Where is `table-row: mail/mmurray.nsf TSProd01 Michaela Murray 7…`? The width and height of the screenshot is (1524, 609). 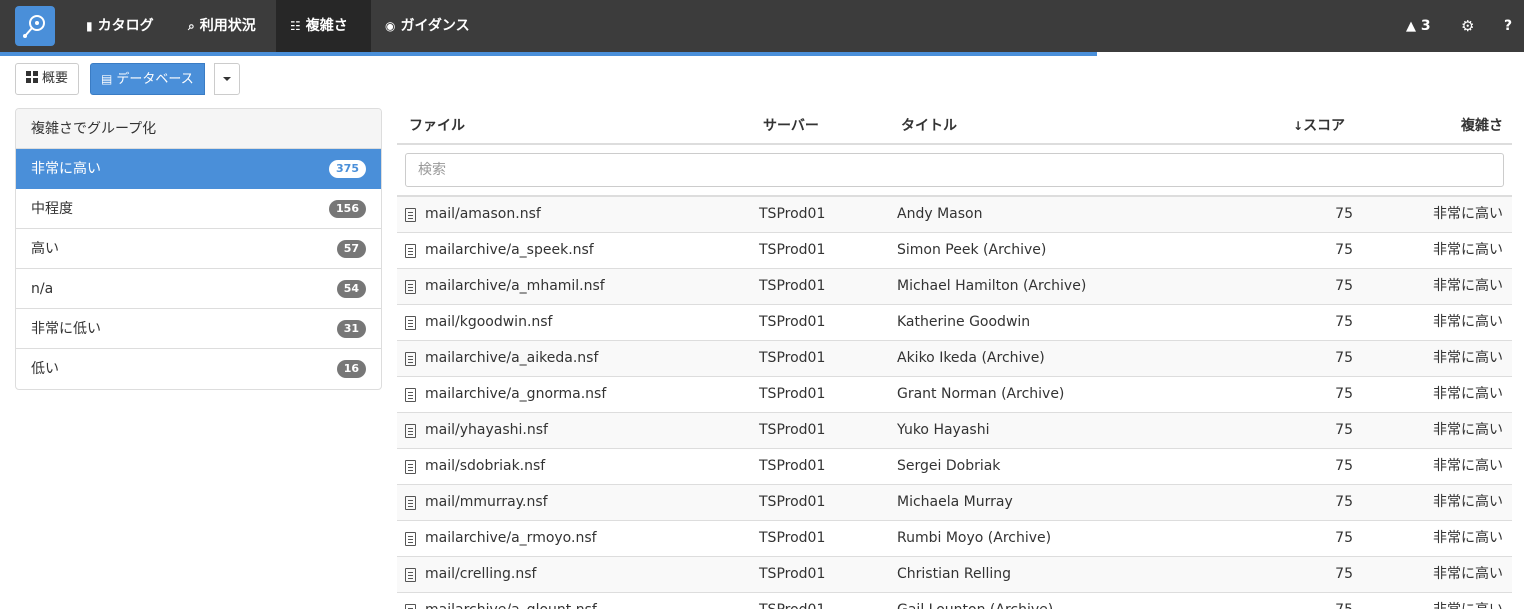 table-row: mail/mmurray.nsf TSProd01 Michaela Murray 7… is located at coordinates (954, 503).